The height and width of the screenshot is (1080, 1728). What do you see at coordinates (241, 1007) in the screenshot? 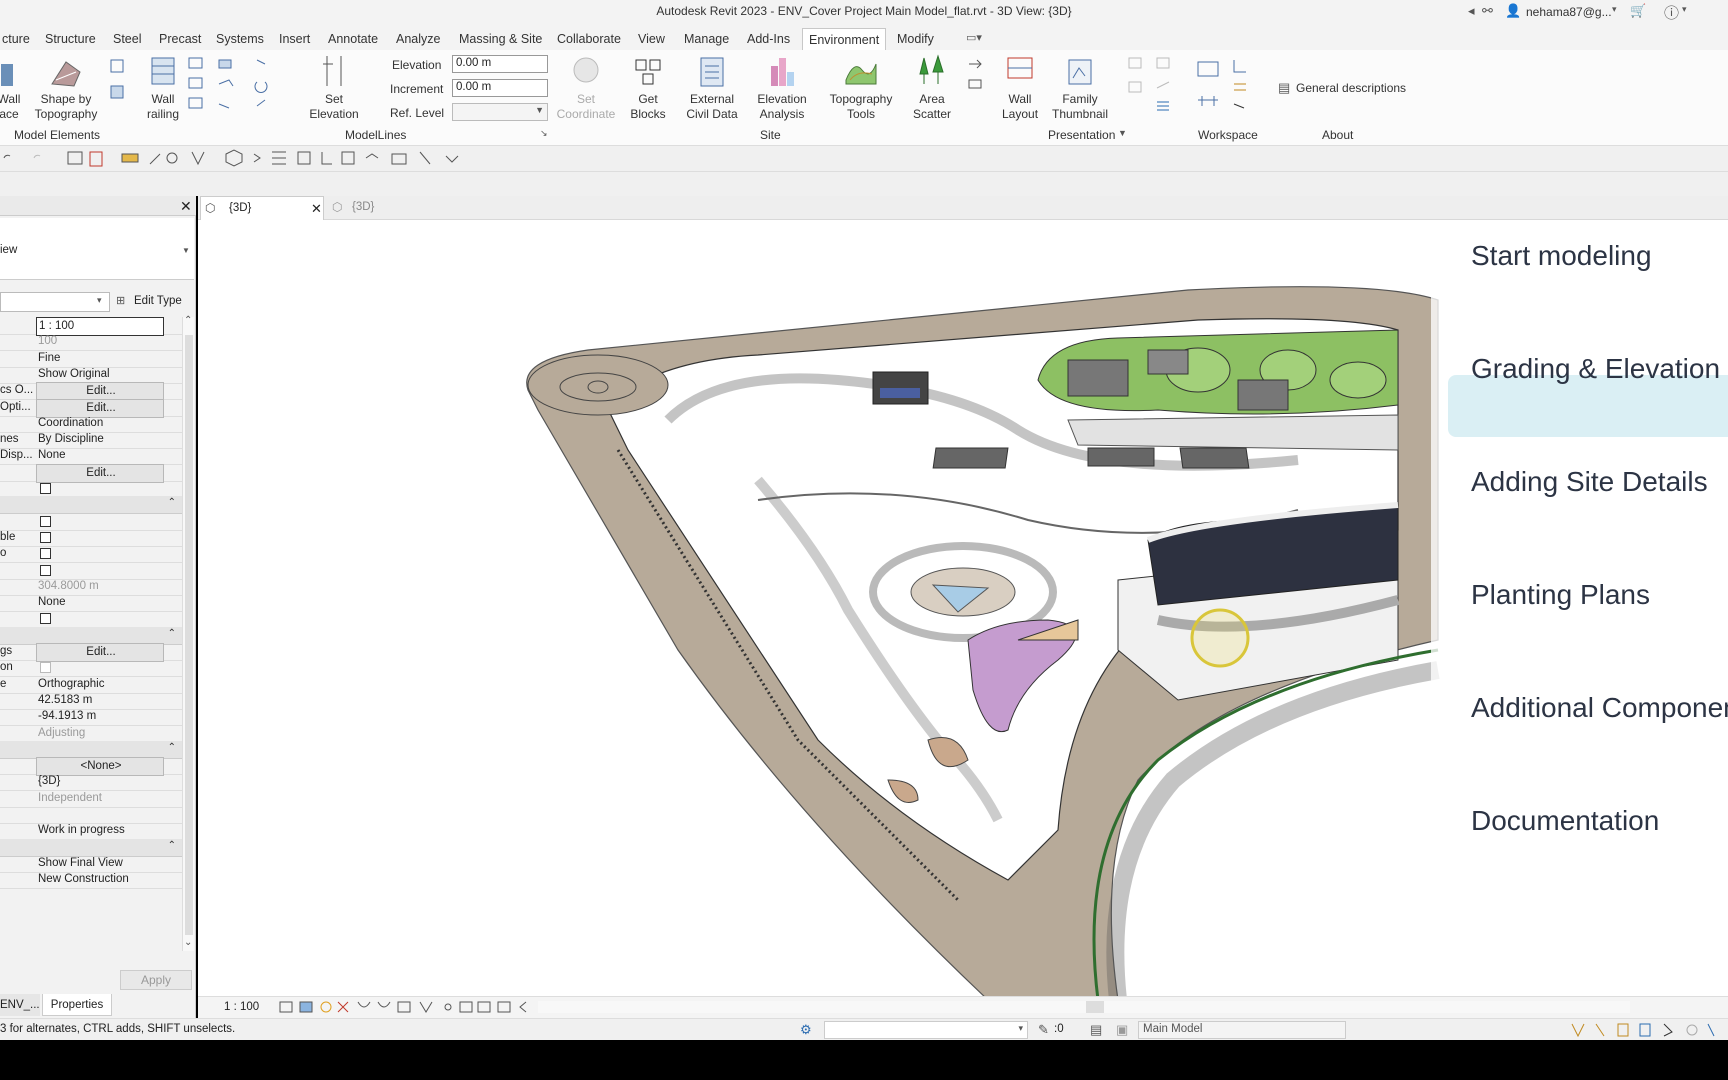
I see `view-scale: 1 : 100` at bounding box center [241, 1007].